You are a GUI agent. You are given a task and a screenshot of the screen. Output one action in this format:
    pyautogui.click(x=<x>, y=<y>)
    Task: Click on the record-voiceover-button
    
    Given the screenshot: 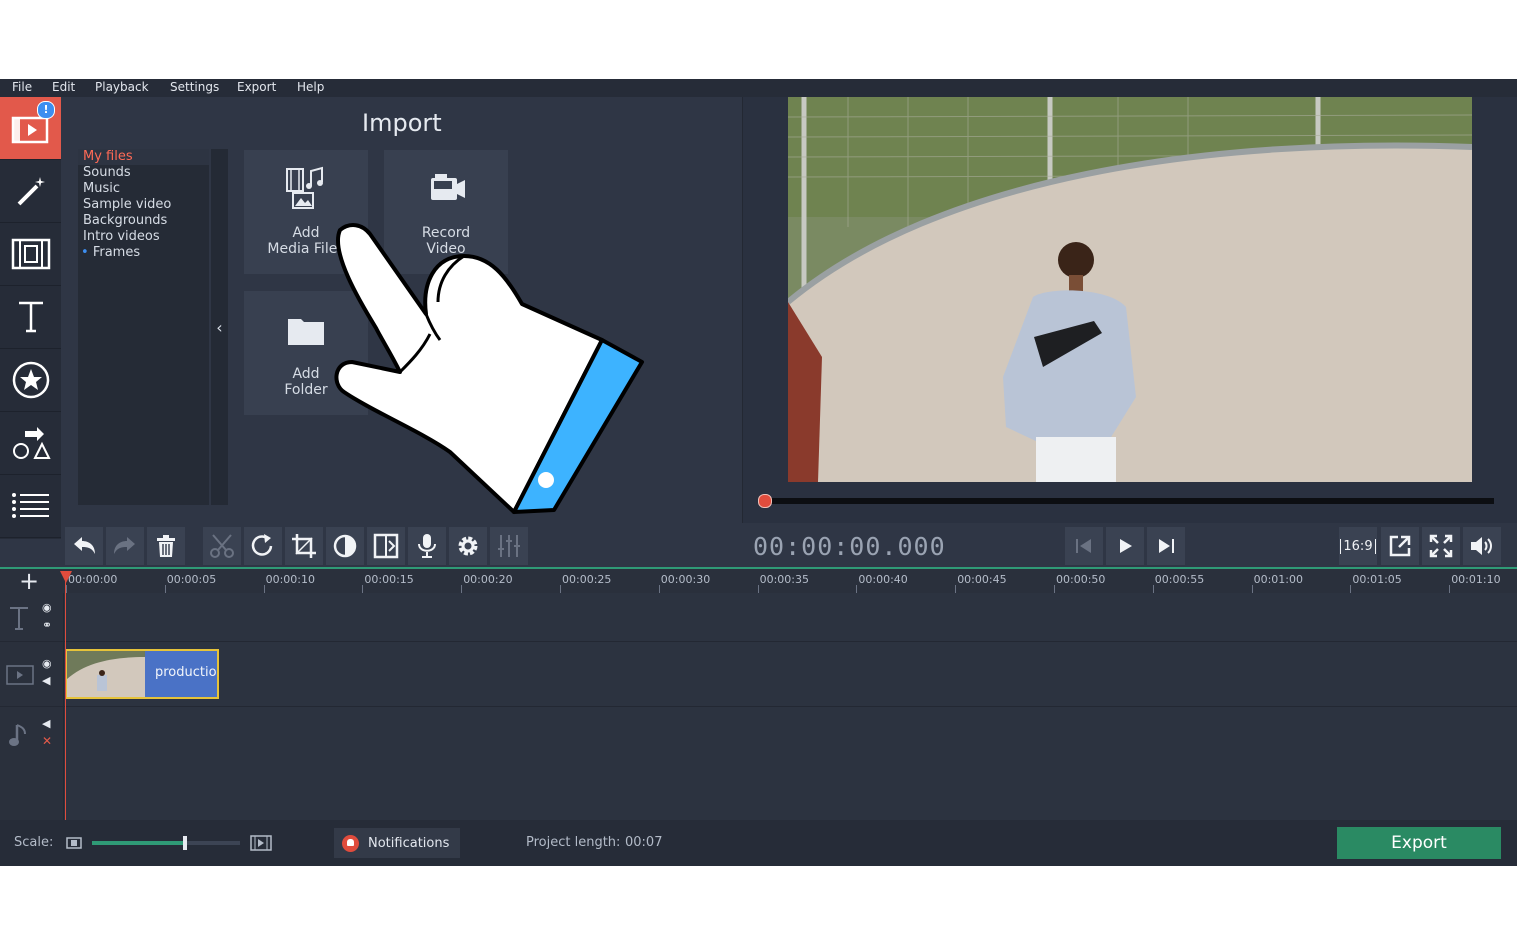 What is the action you would take?
    pyautogui.click(x=427, y=546)
    